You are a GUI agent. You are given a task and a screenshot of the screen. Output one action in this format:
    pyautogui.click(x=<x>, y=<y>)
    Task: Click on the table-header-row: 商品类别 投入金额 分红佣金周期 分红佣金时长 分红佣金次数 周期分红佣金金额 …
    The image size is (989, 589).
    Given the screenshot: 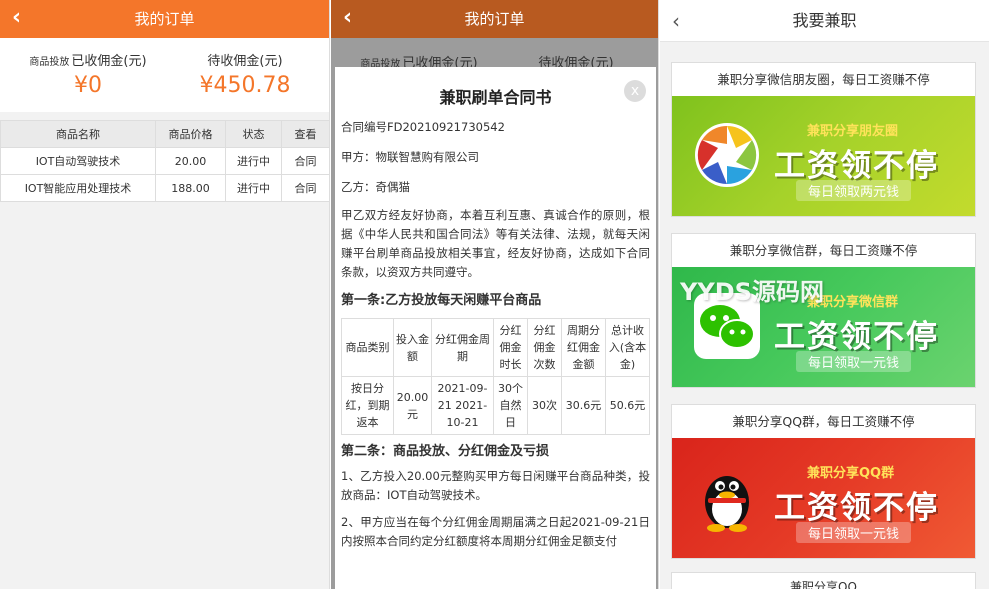 What is the action you would take?
    pyautogui.click(x=495, y=347)
    